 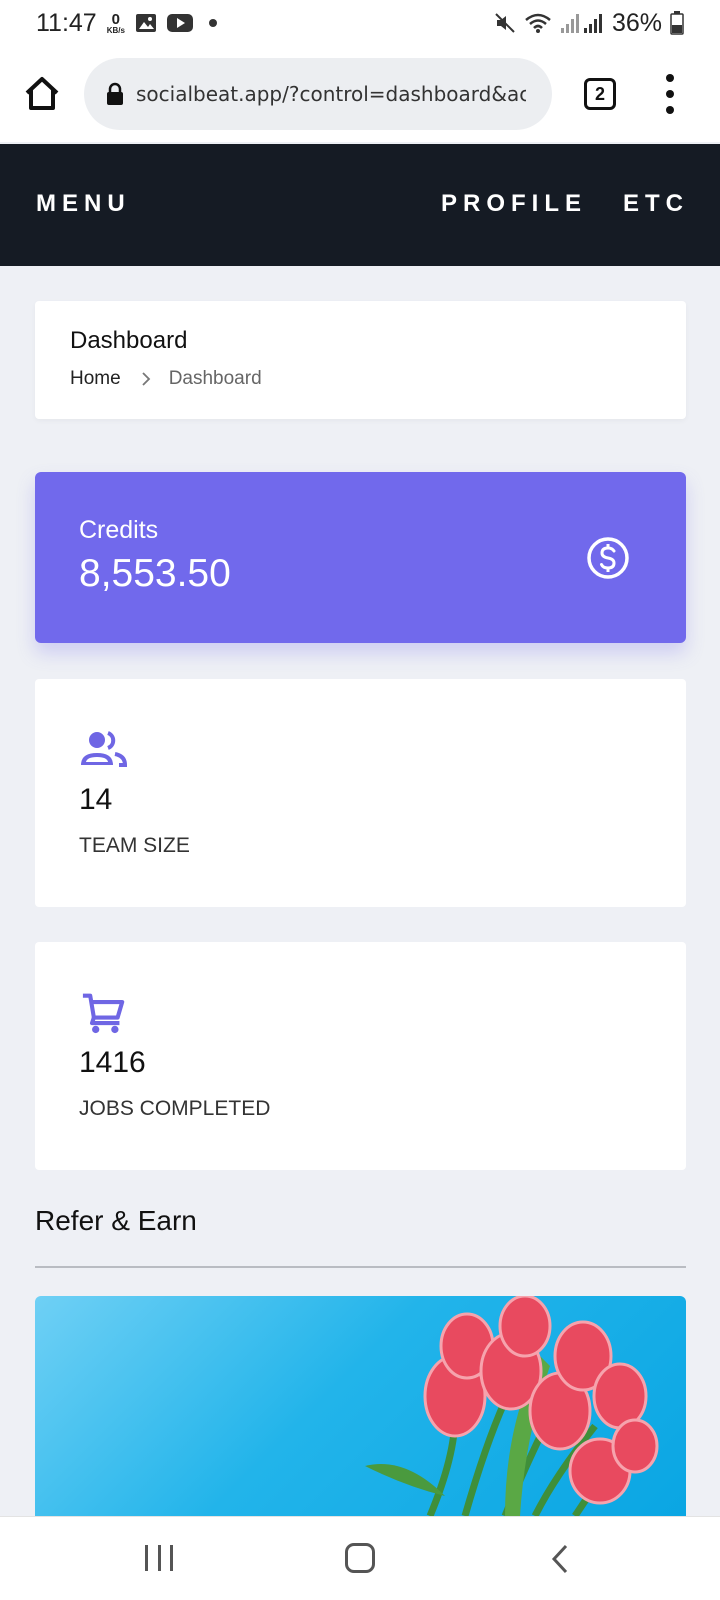 I want to click on section-divider, so click(x=360, y=1267).